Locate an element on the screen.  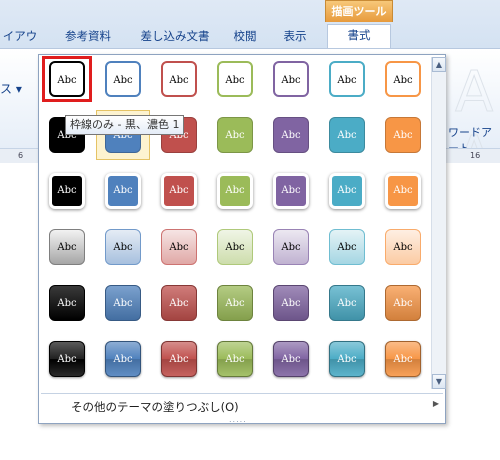
tab-mailings: 差し込み文書 is located at coordinates (175, 36).